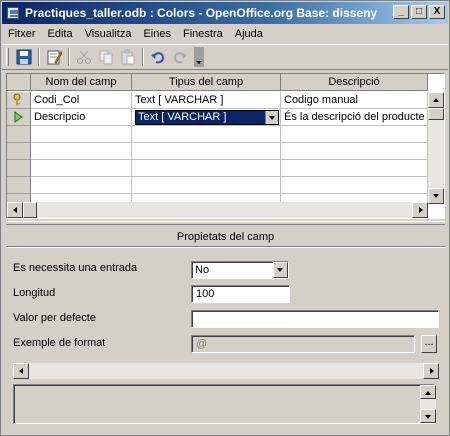  Describe the element at coordinates (54, 57) in the screenshot. I see `edit-icon` at that location.